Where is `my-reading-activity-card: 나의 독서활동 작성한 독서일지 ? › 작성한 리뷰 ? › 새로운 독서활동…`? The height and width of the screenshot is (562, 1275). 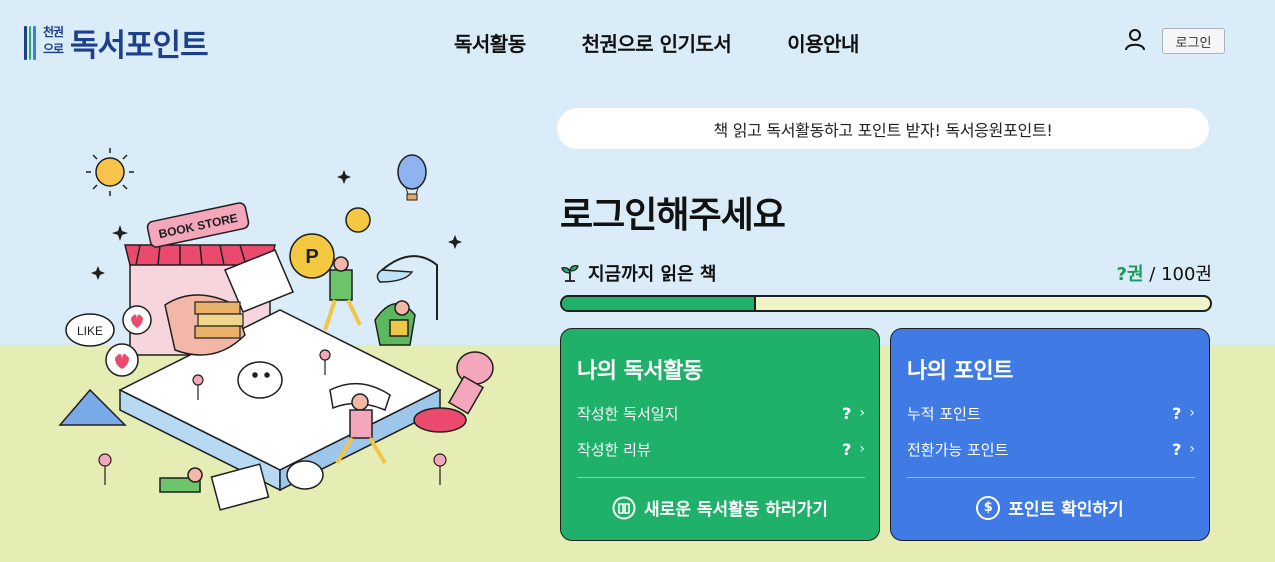 my-reading-activity-card: 나의 독서활동 작성한 독서일지 ? › 작성한 리뷰 ? › 새로운 독서활동… is located at coordinates (720, 434).